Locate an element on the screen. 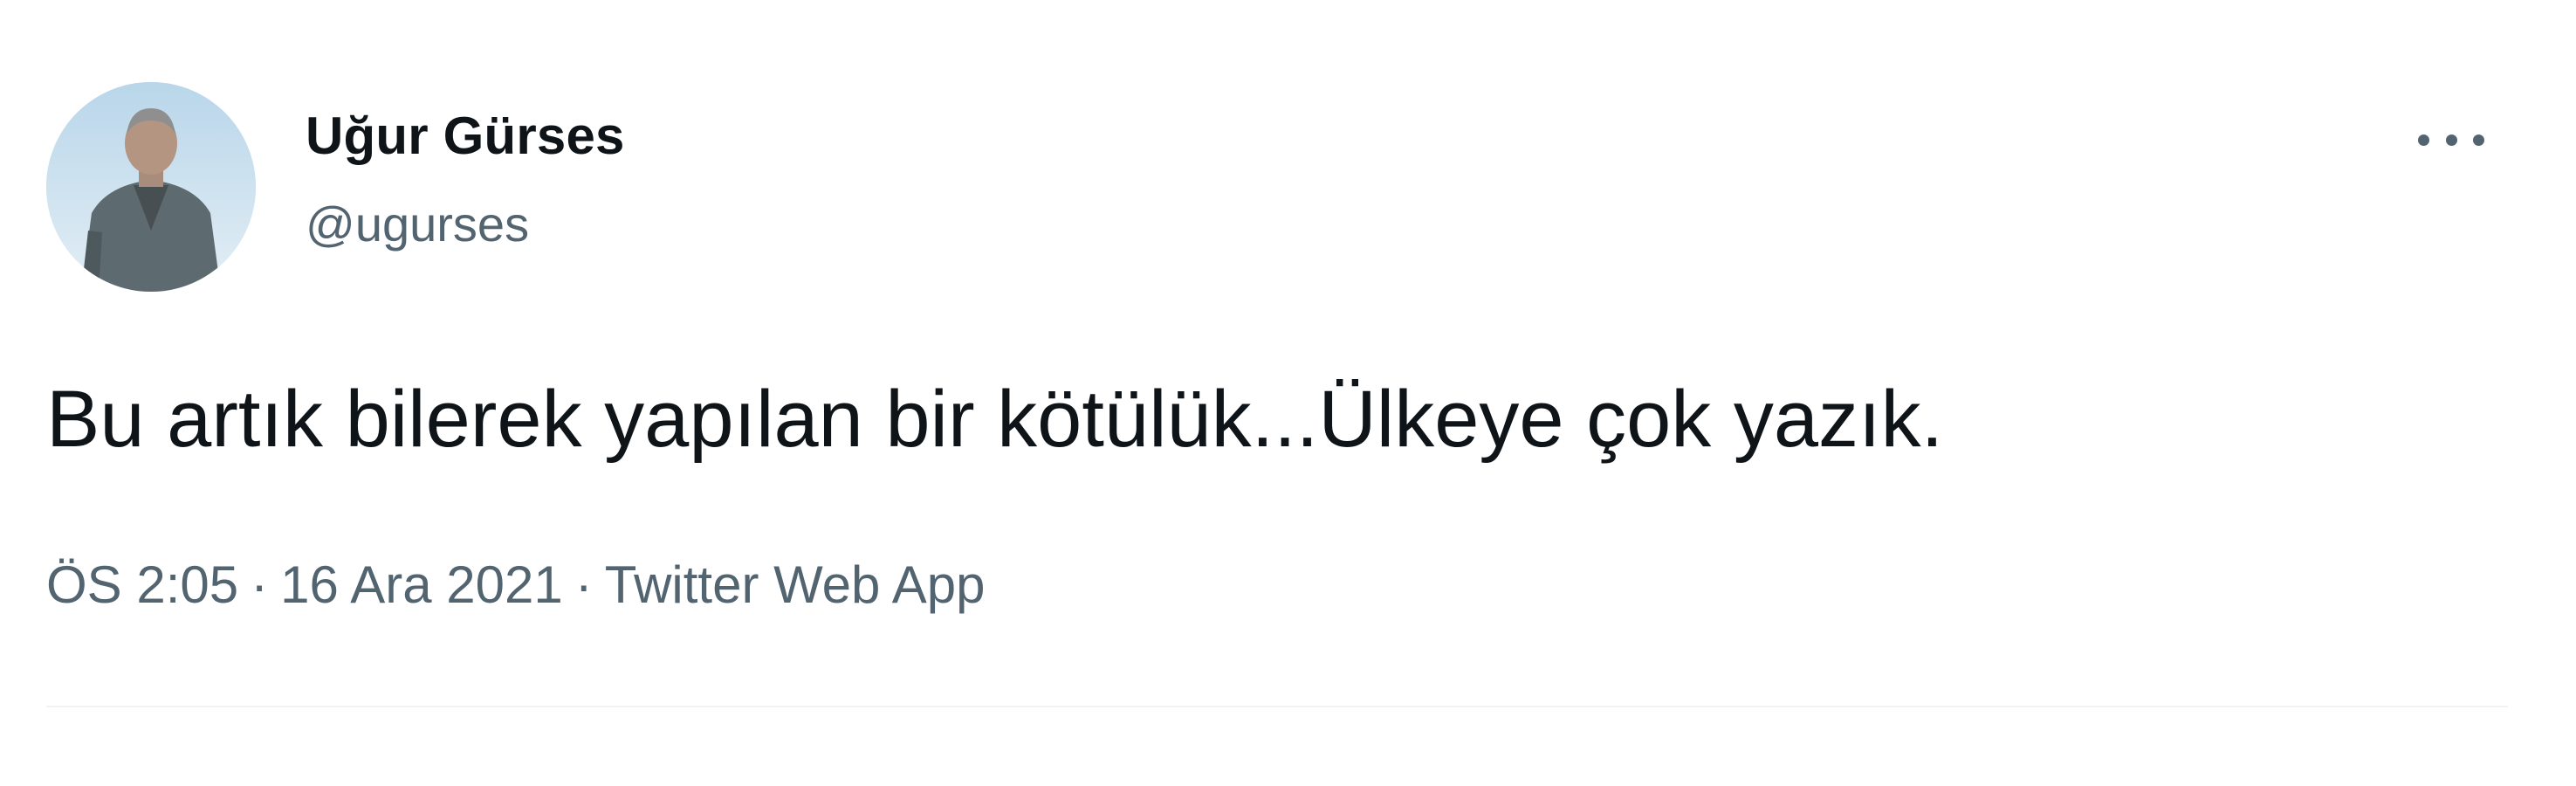 The height and width of the screenshot is (786, 2576). more-horizontal-icon is located at coordinates (2451, 139).